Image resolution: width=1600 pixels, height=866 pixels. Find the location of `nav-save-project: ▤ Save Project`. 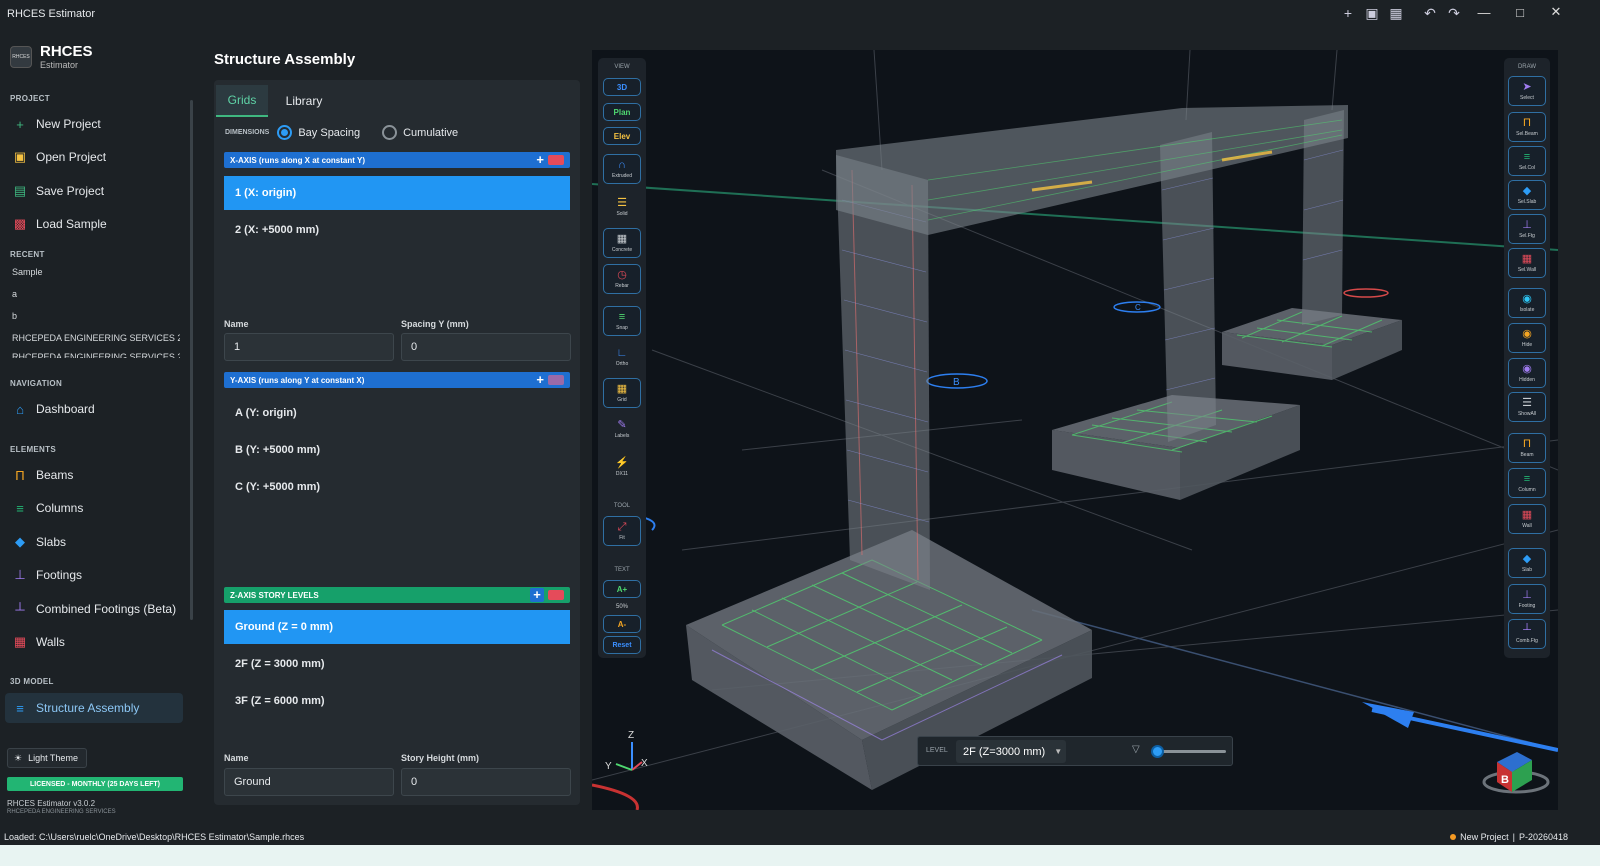

nav-save-project: ▤ Save Project is located at coordinates (99, 191).